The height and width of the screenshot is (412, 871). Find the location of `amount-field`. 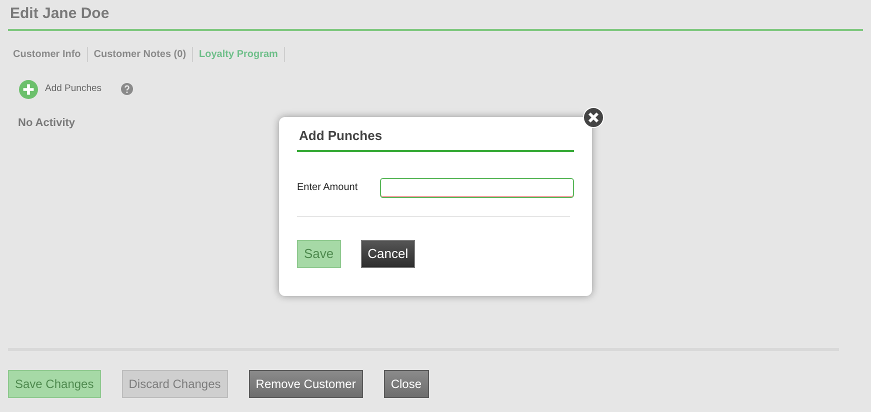

amount-field is located at coordinates (477, 188).